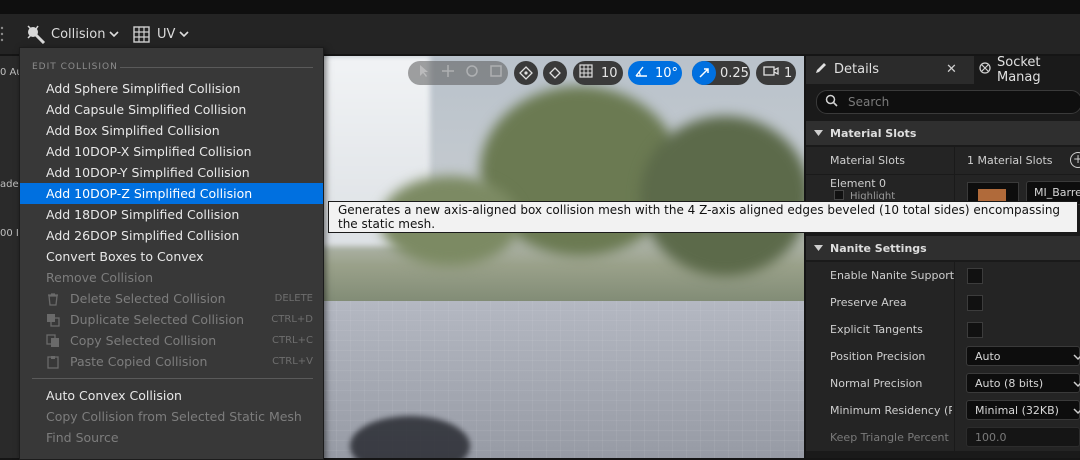  I want to click on background-tree, so click(722, 196).